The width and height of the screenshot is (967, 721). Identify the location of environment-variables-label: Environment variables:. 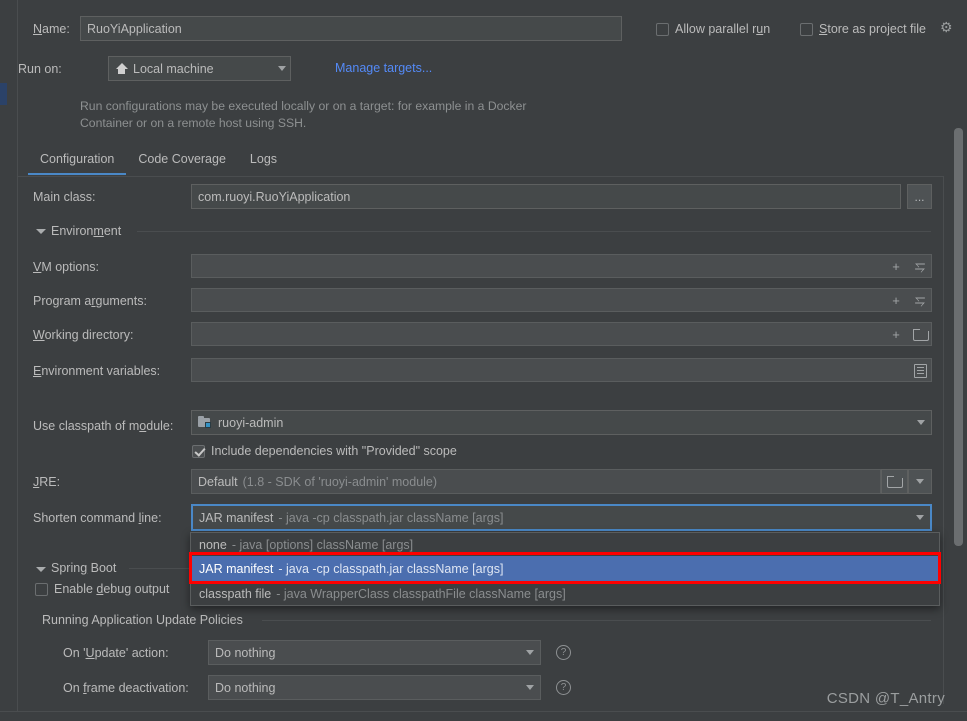
(97, 371).